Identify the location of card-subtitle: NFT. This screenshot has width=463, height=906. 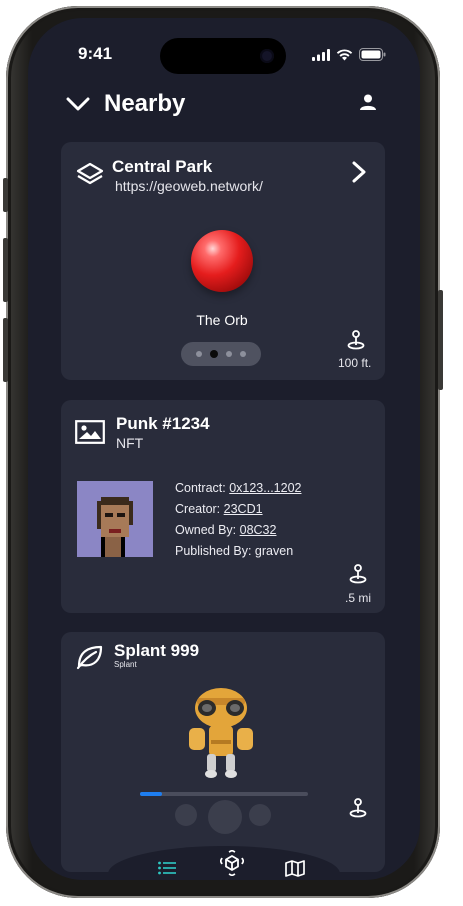
(130, 443).